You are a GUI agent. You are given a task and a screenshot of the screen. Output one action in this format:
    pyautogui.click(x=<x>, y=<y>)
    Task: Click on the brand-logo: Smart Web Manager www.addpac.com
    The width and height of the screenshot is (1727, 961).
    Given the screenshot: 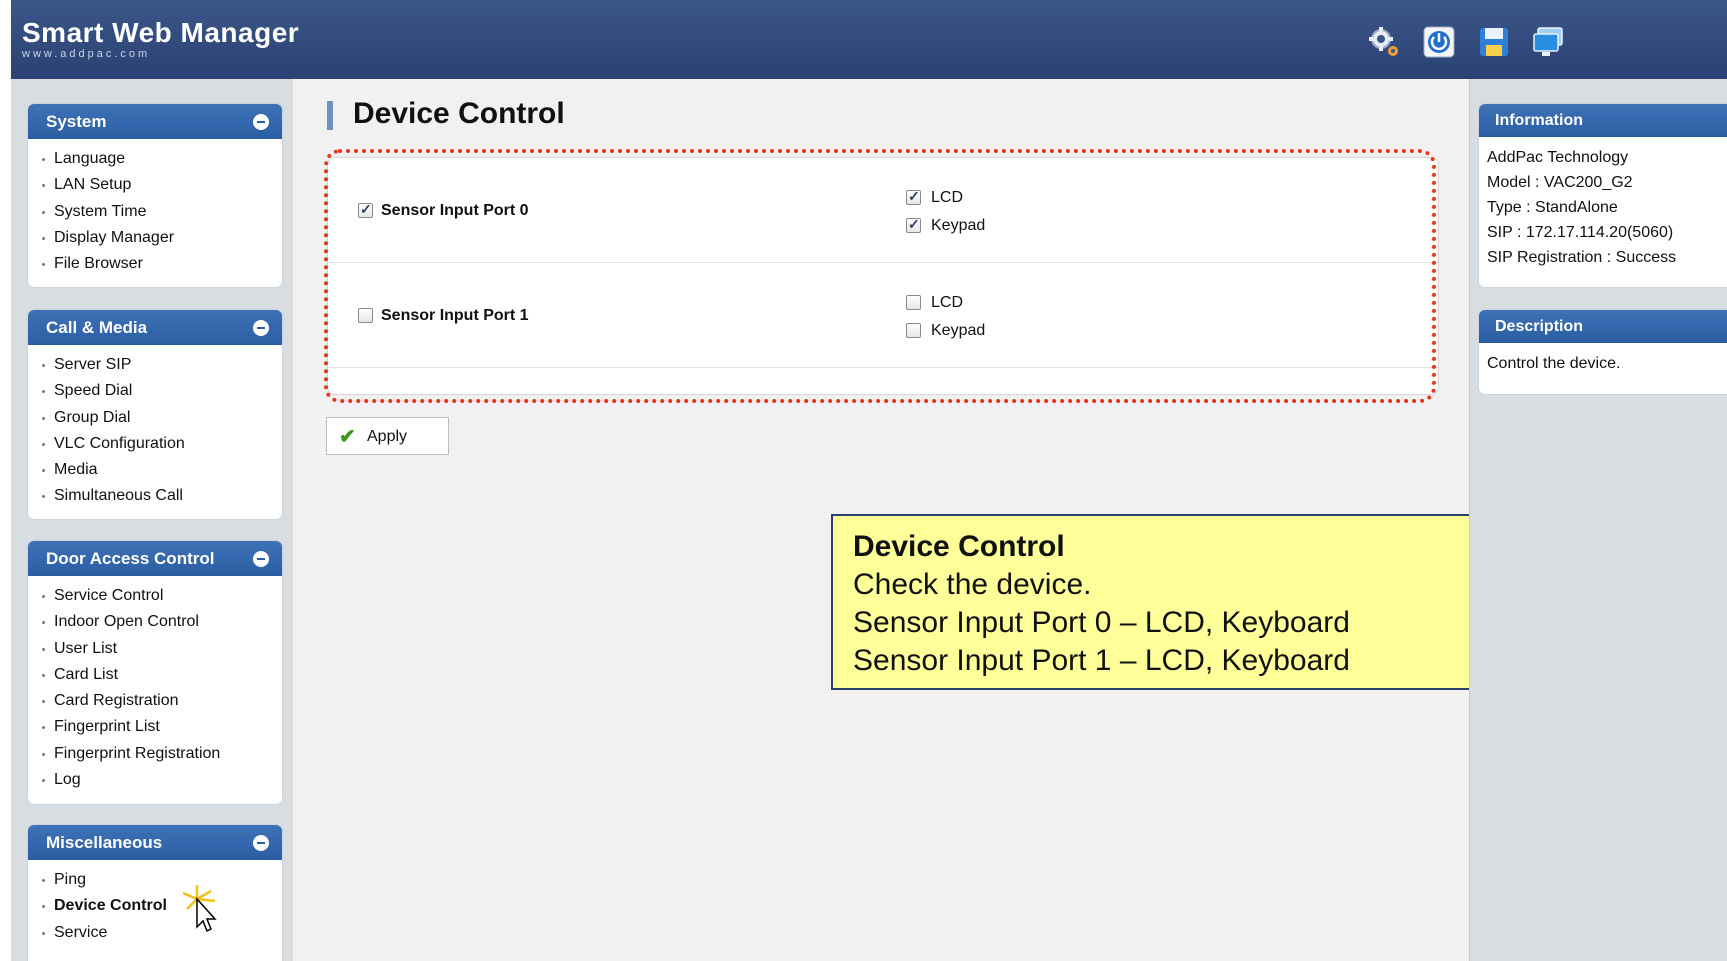 What is the action you would take?
    pyautogui.click(x=161, y=39)
    